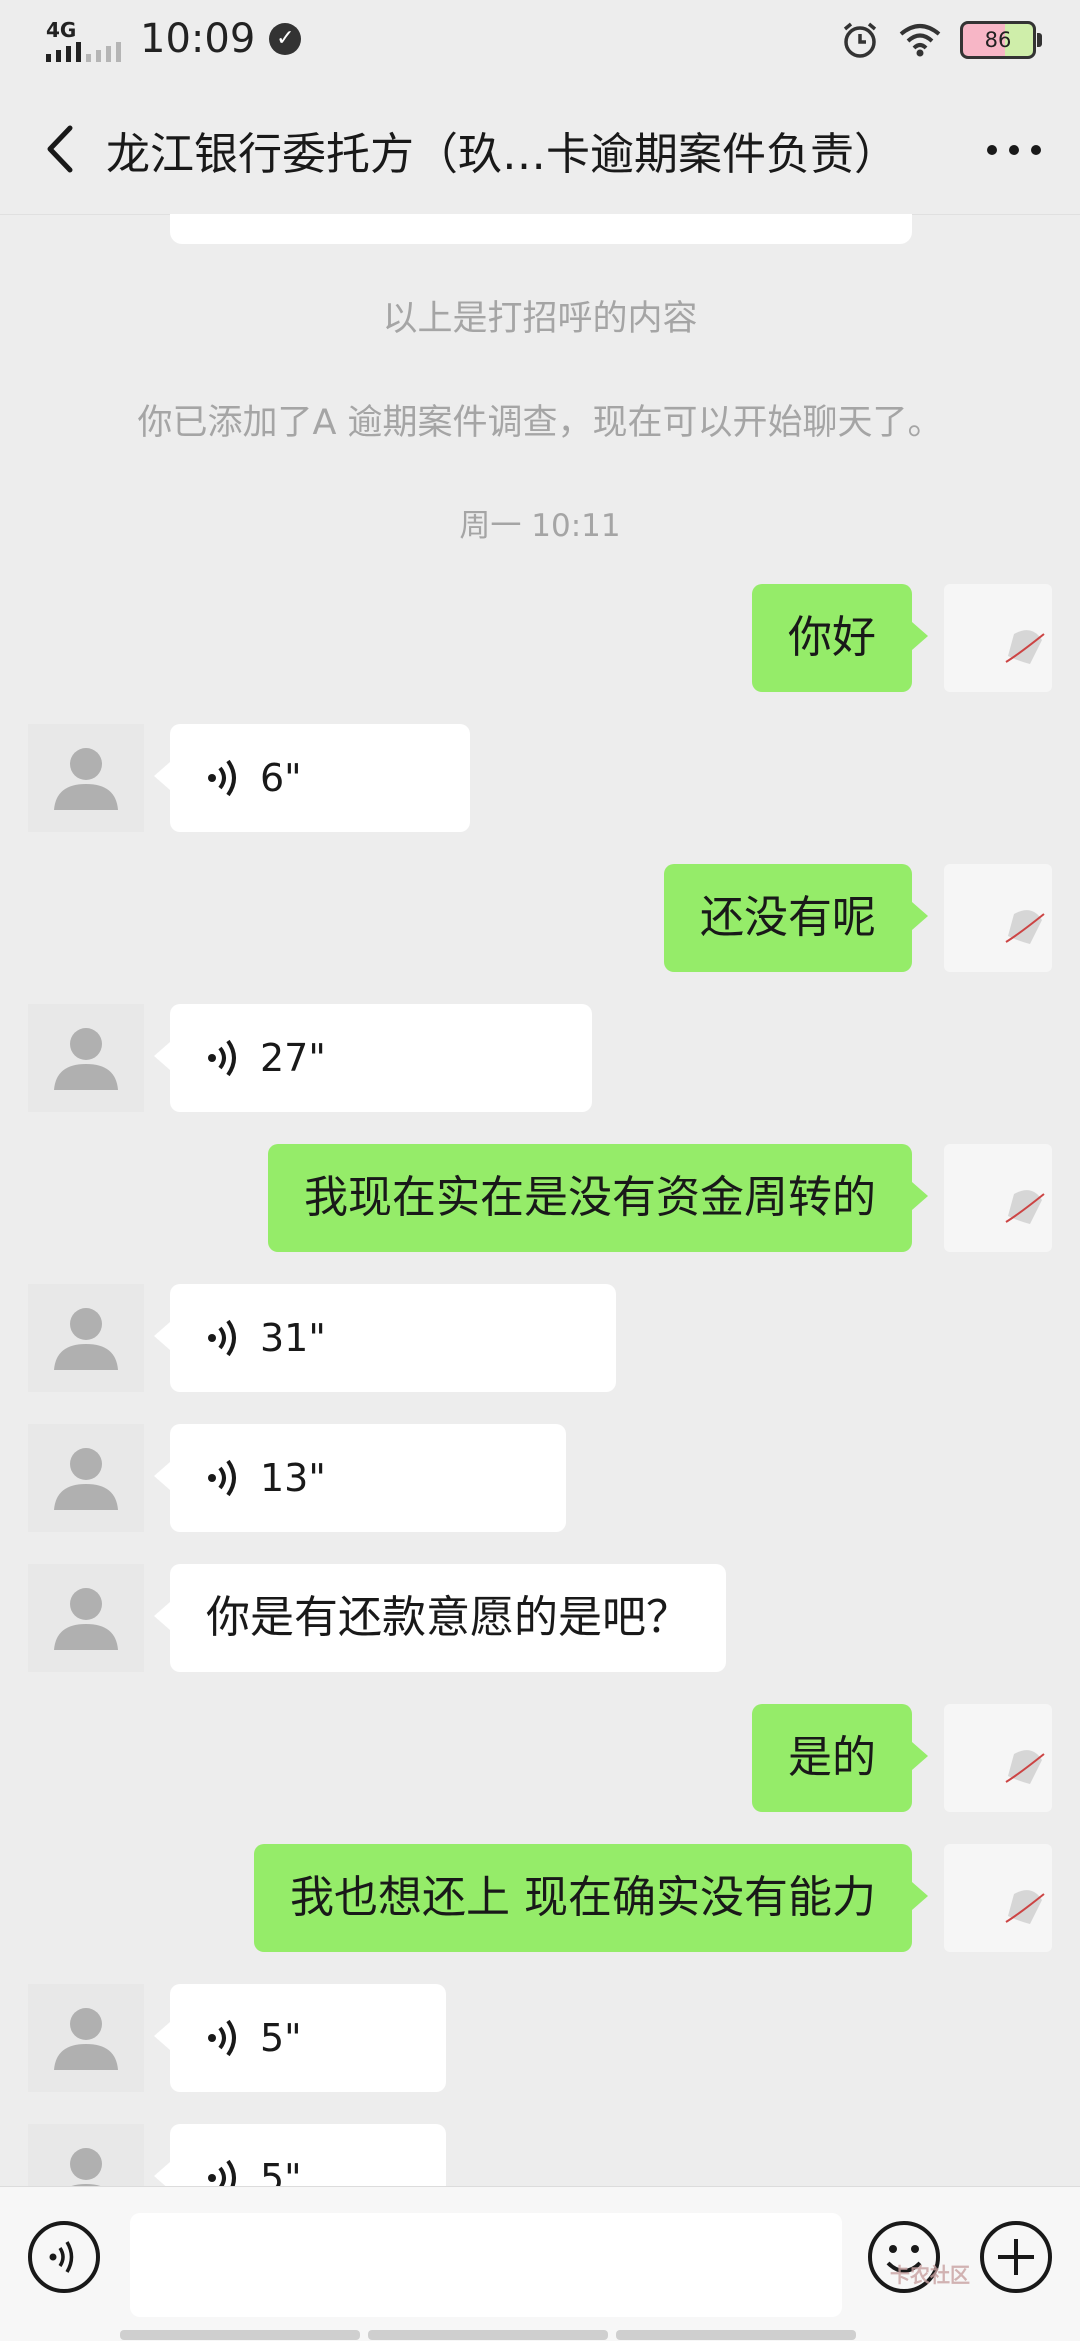  What do you see at coordinates (61, 30) in the screenshot?
I see `network-type: 4G` at bounding box center [61, 30].